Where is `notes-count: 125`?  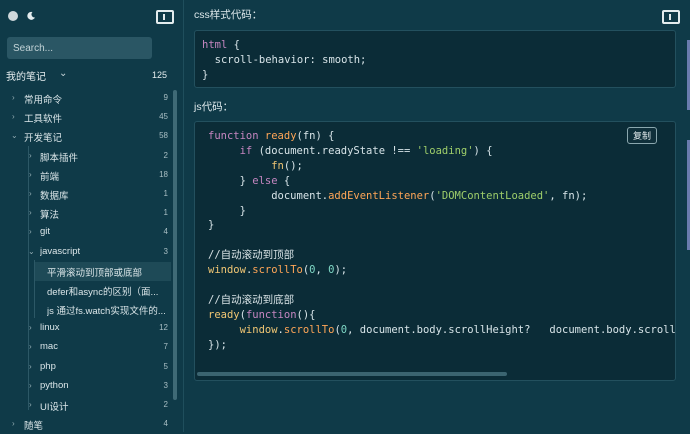
notes-count: 125 is located at coordinates (159, 75).